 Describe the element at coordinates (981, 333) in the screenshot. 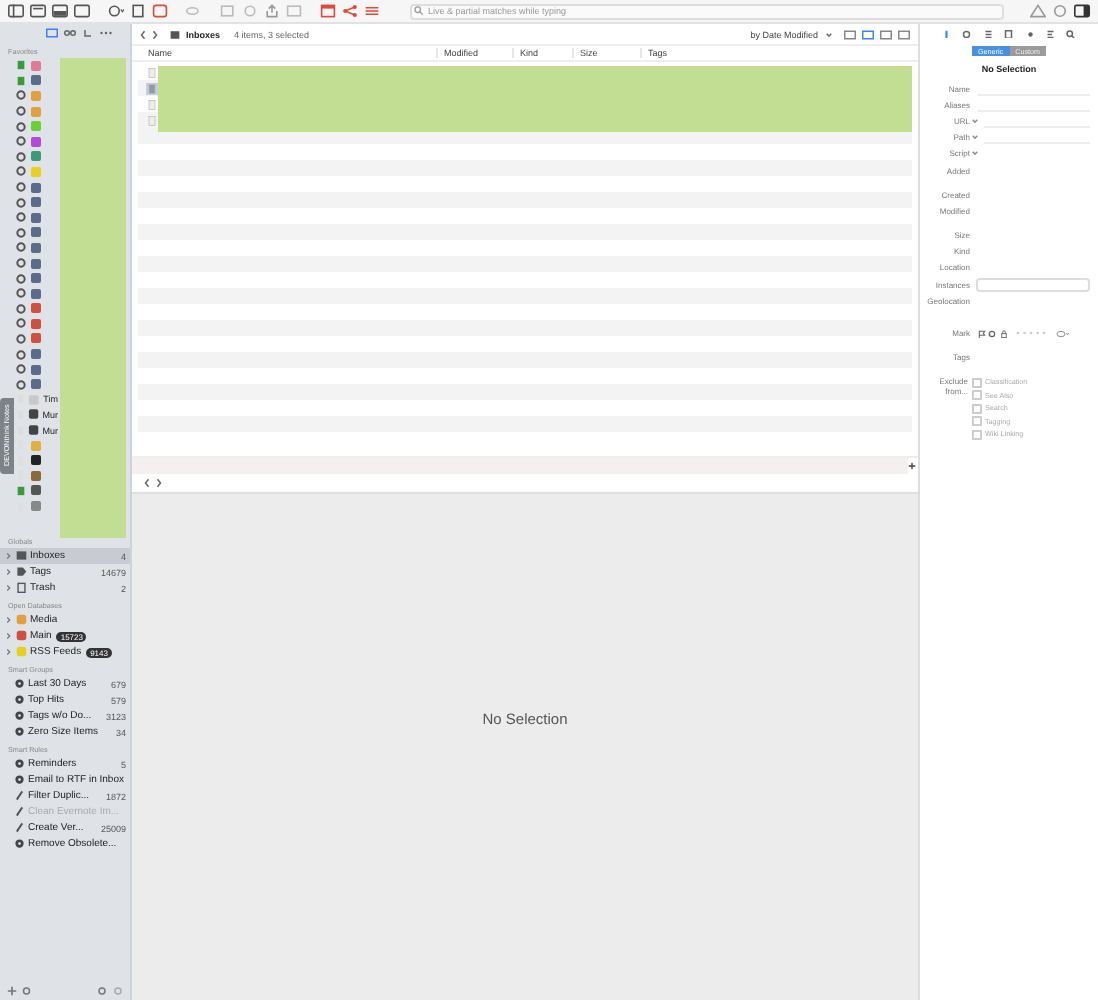

I see `flag-icon` at that location.